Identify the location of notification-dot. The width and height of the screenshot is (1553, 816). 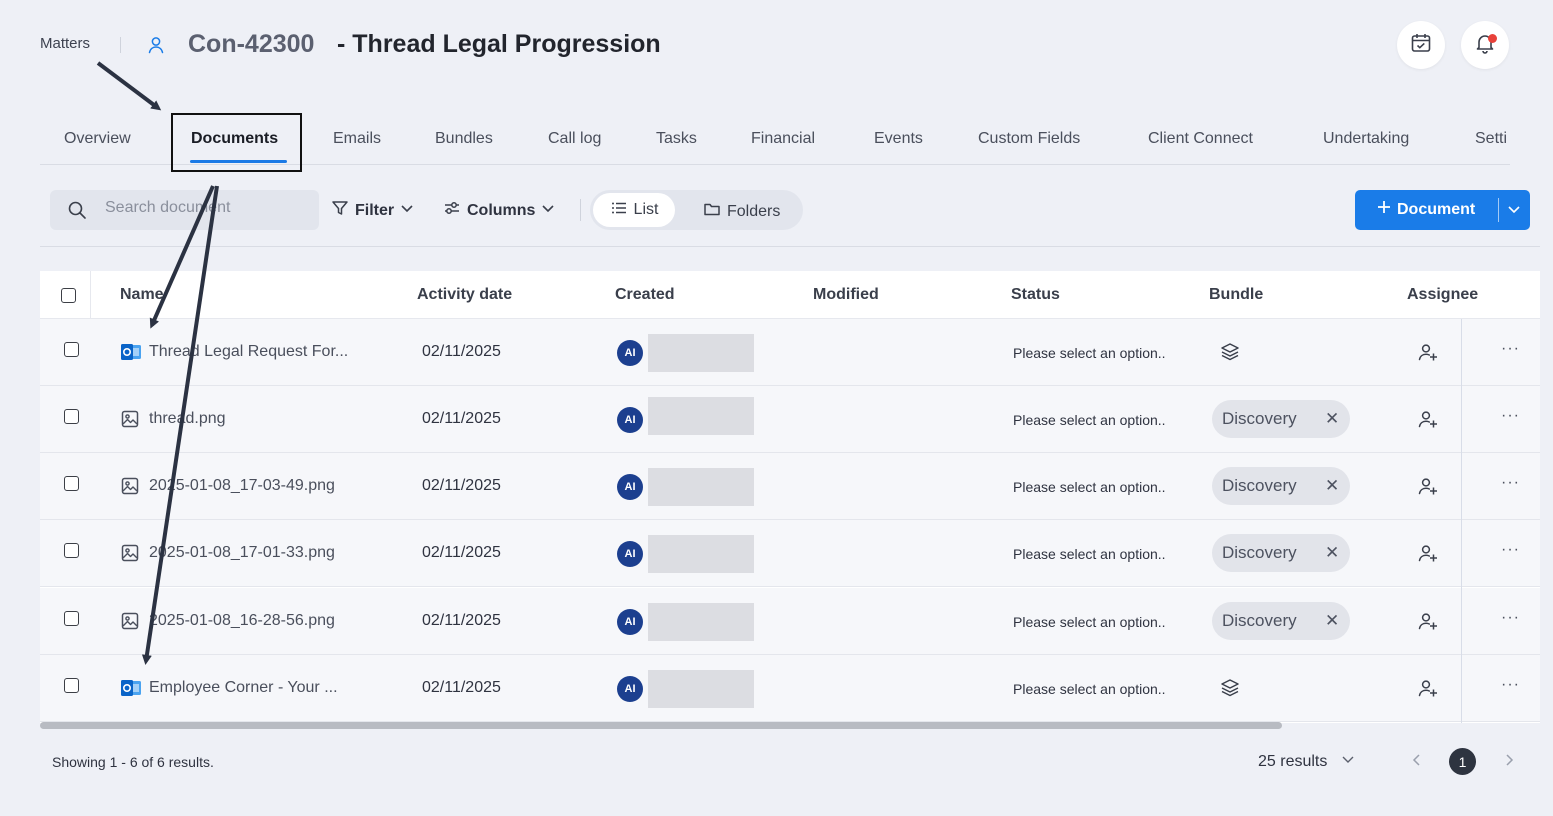
(1492, 38).